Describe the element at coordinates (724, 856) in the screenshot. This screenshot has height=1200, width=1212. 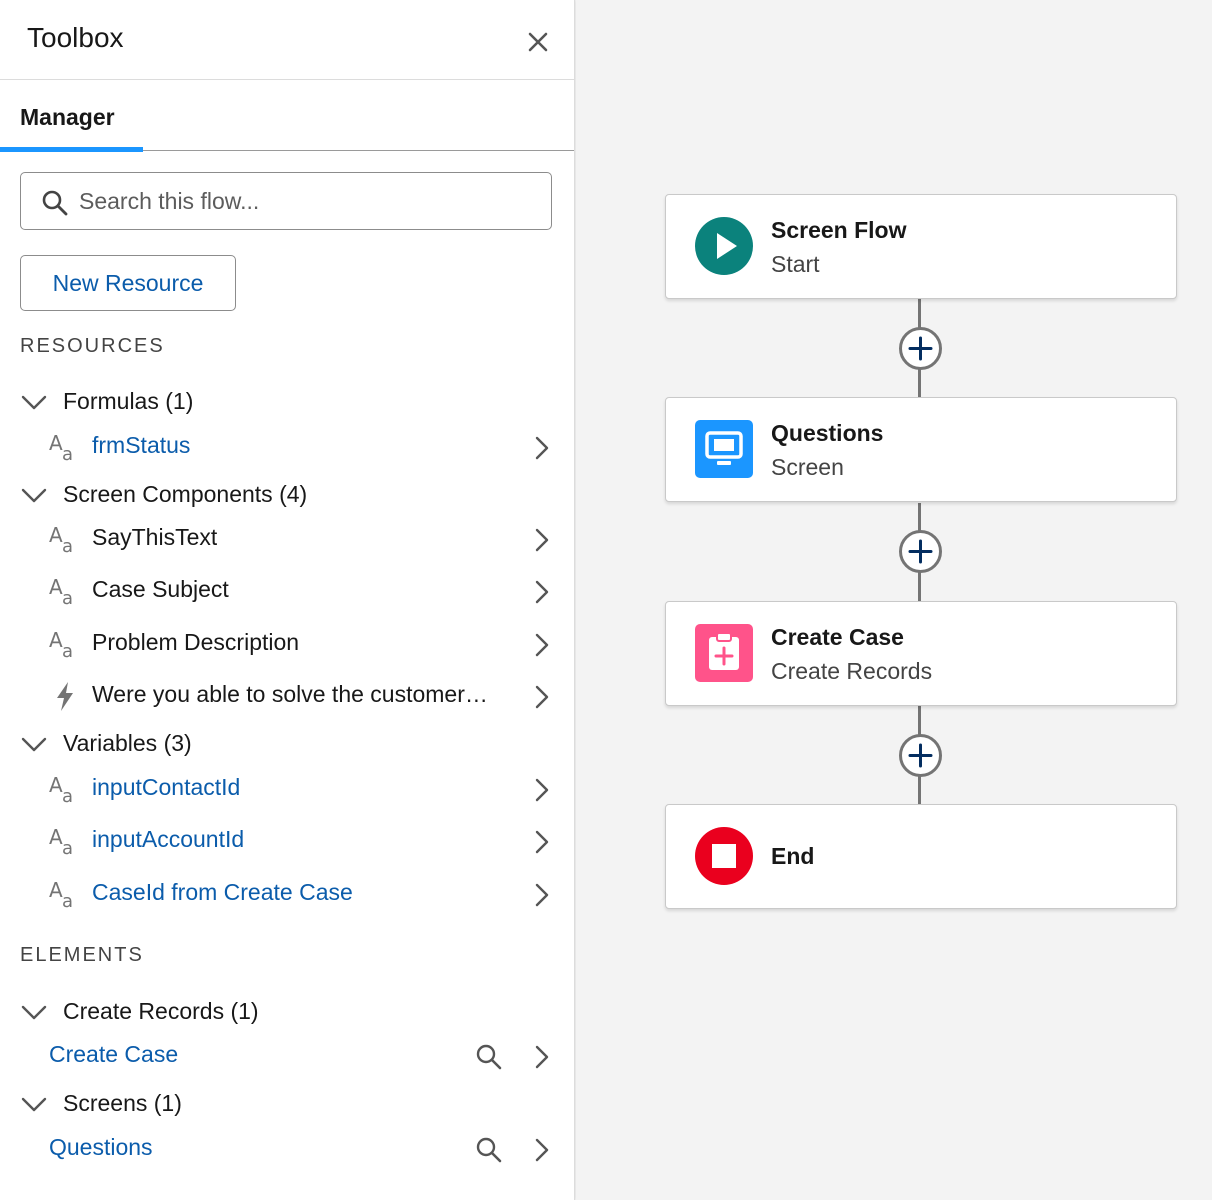
I see `stop-icon` at that location.